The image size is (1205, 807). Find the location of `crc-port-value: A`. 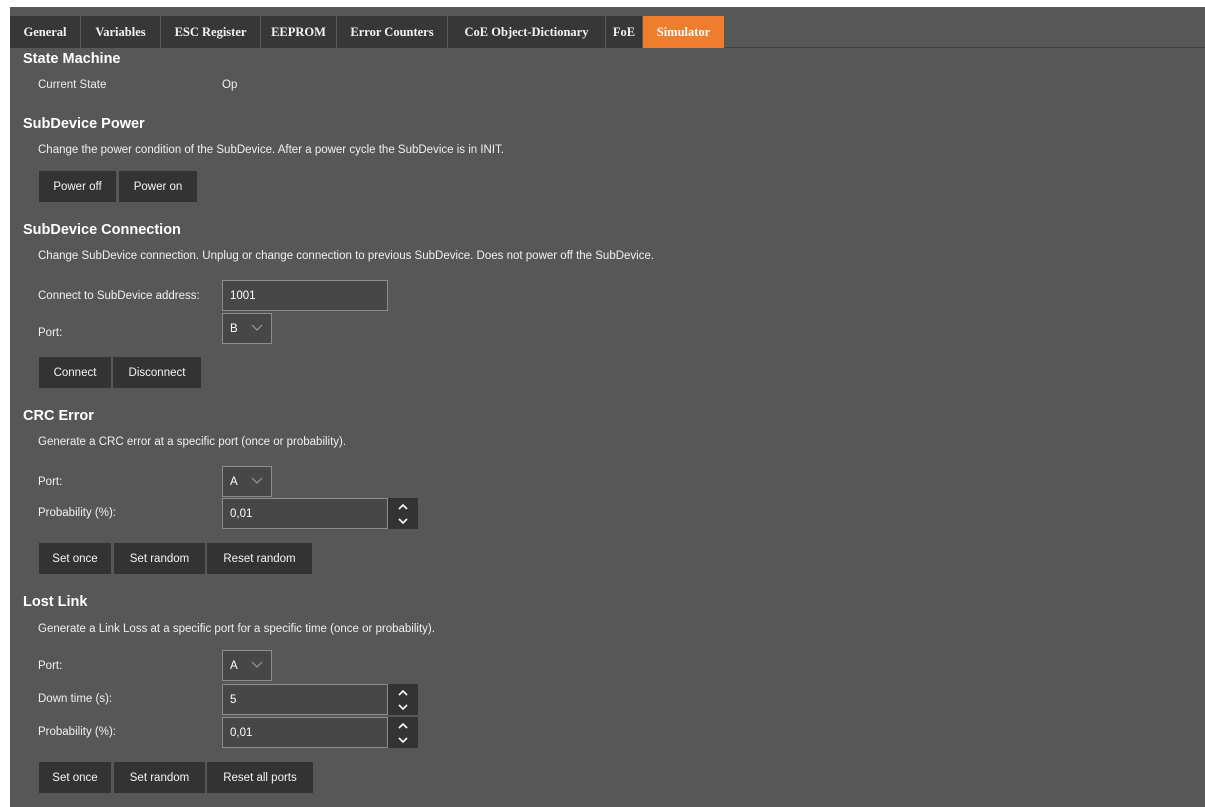

crc-port-value: A is located at coordinates (234, 481).